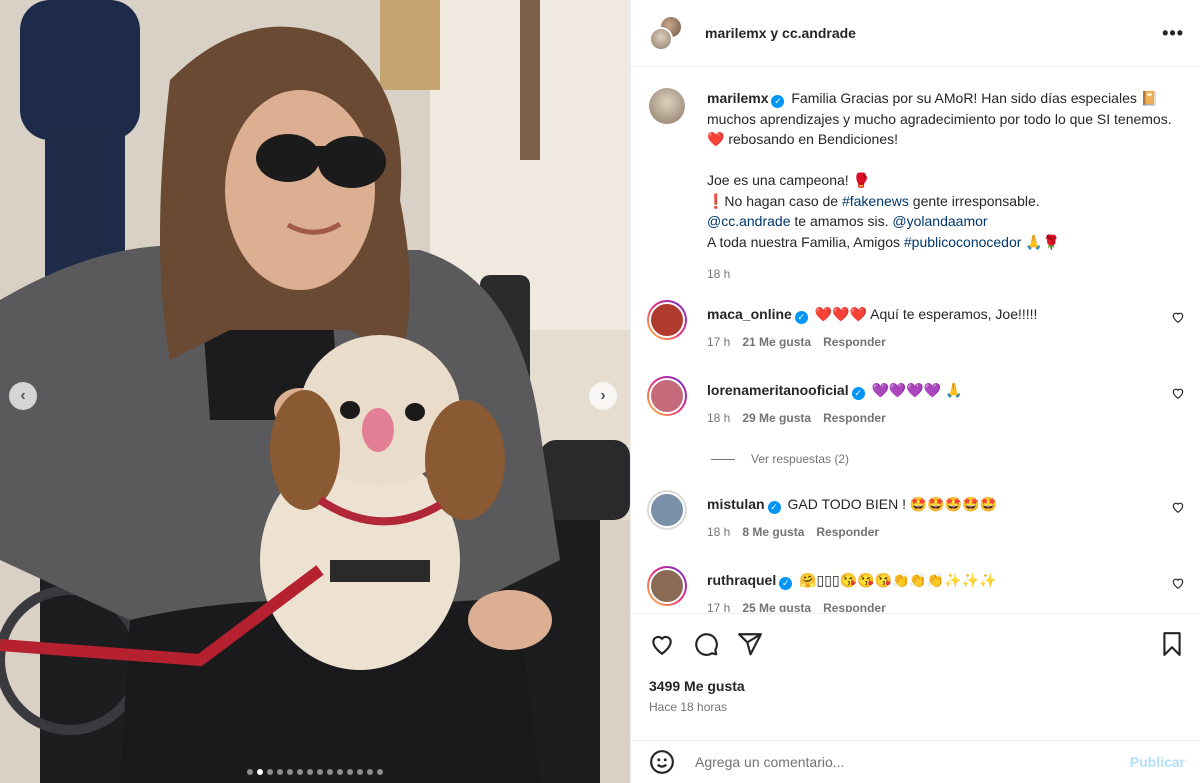  I want to click on hashtag-link: #publicoconocedor, so click(963, 242).